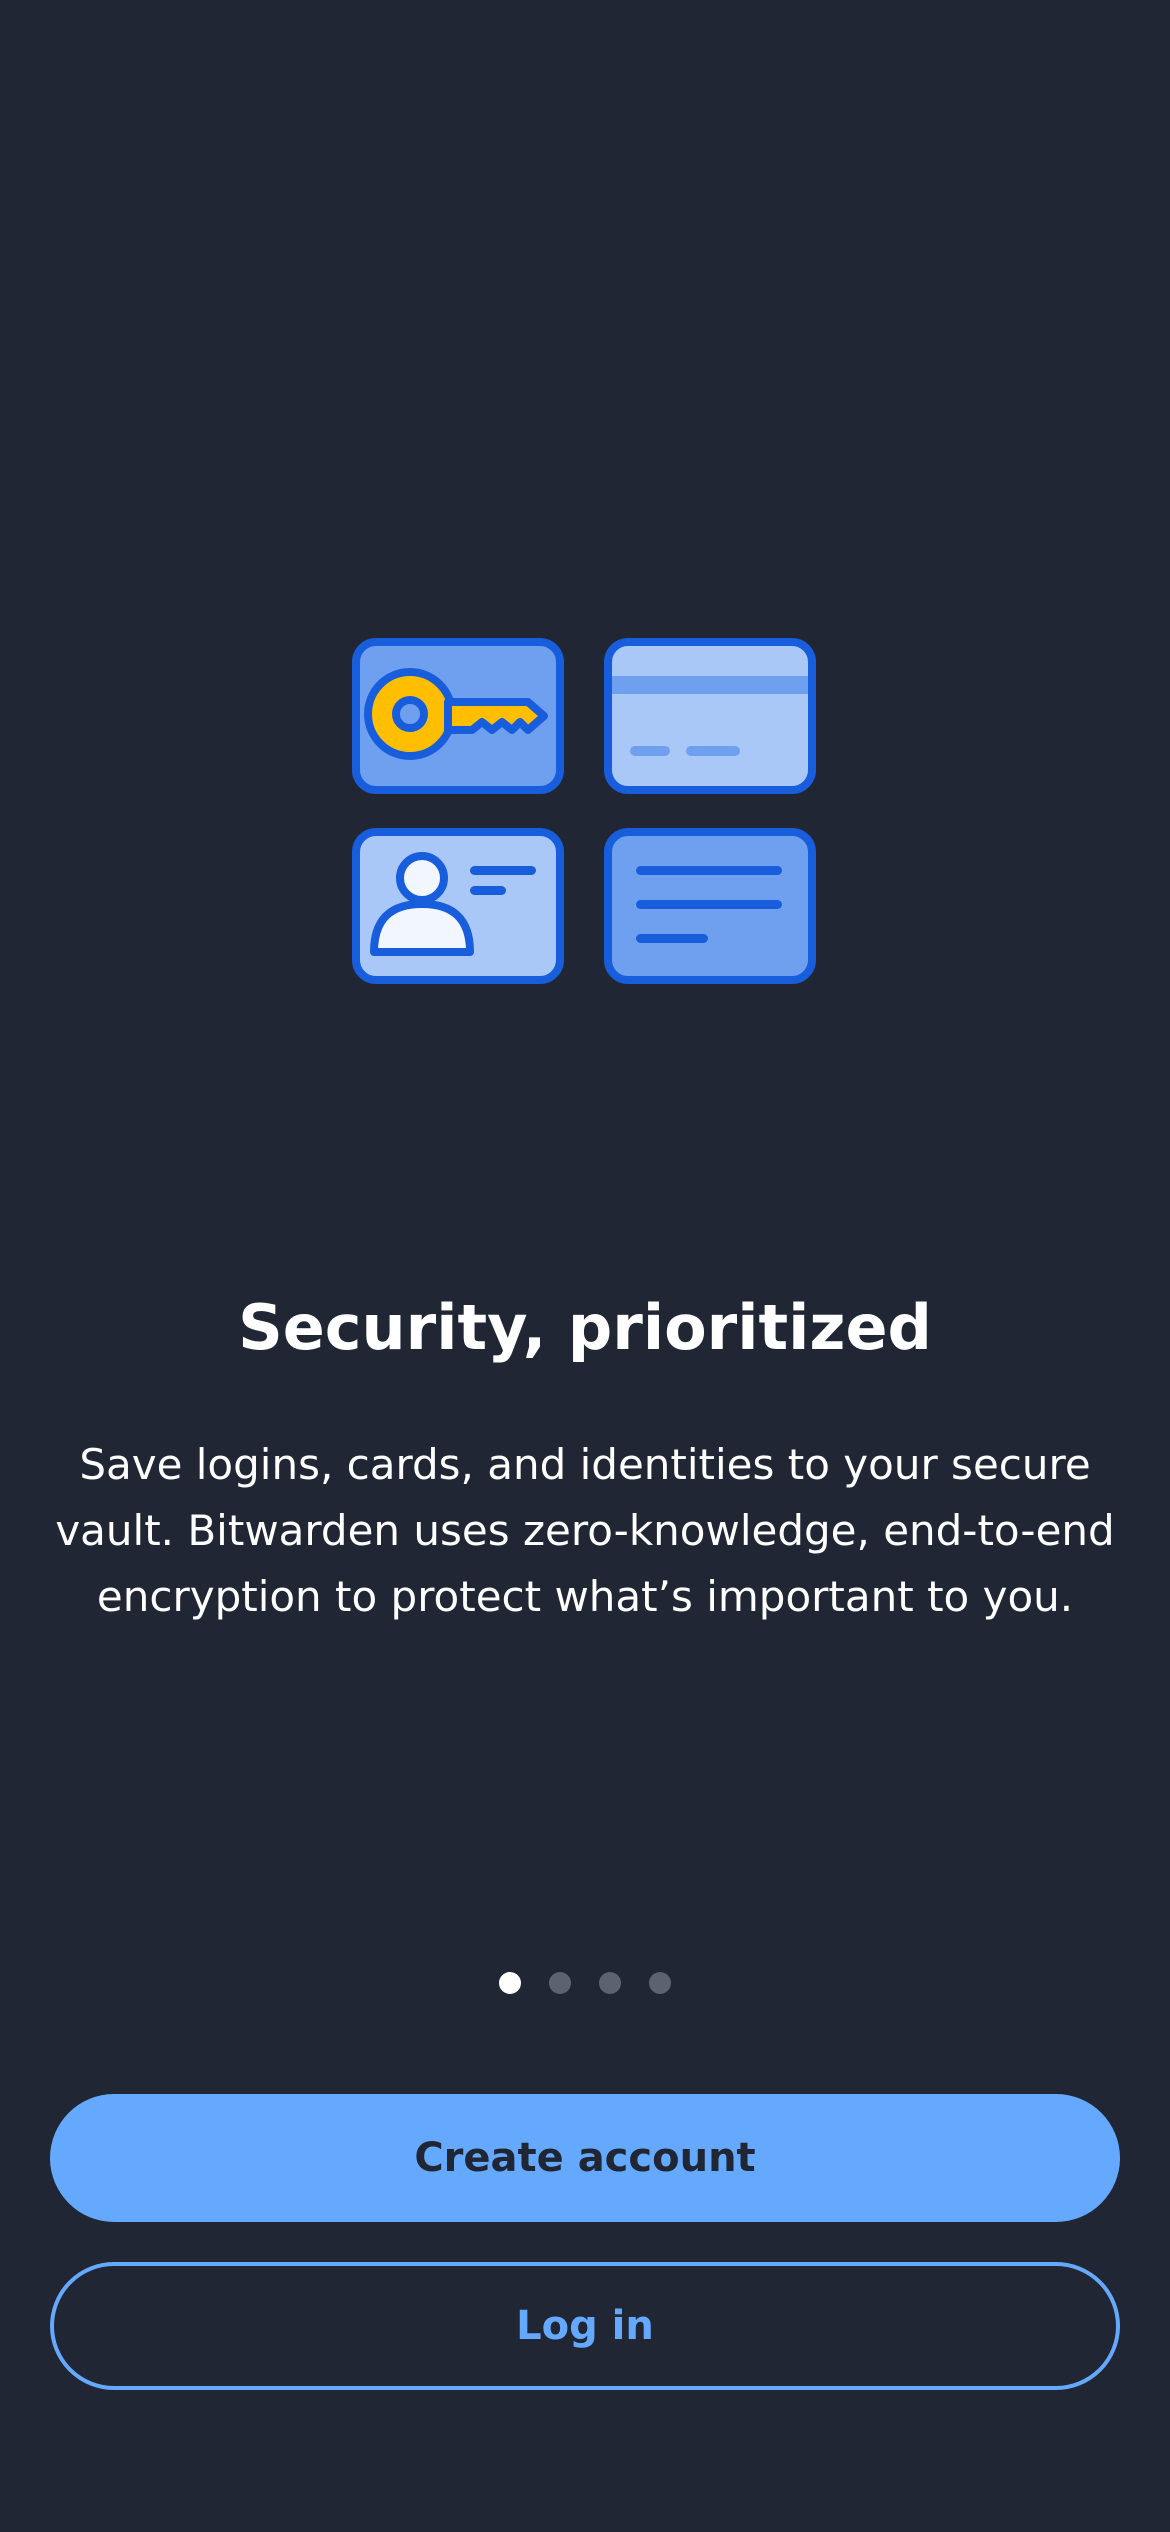 This screenshot has width=1170, height=2532. What do you see at coordinates (585, 1983) in the screenshot?
I see `page-indicator` at bounding box center [585, 1983].